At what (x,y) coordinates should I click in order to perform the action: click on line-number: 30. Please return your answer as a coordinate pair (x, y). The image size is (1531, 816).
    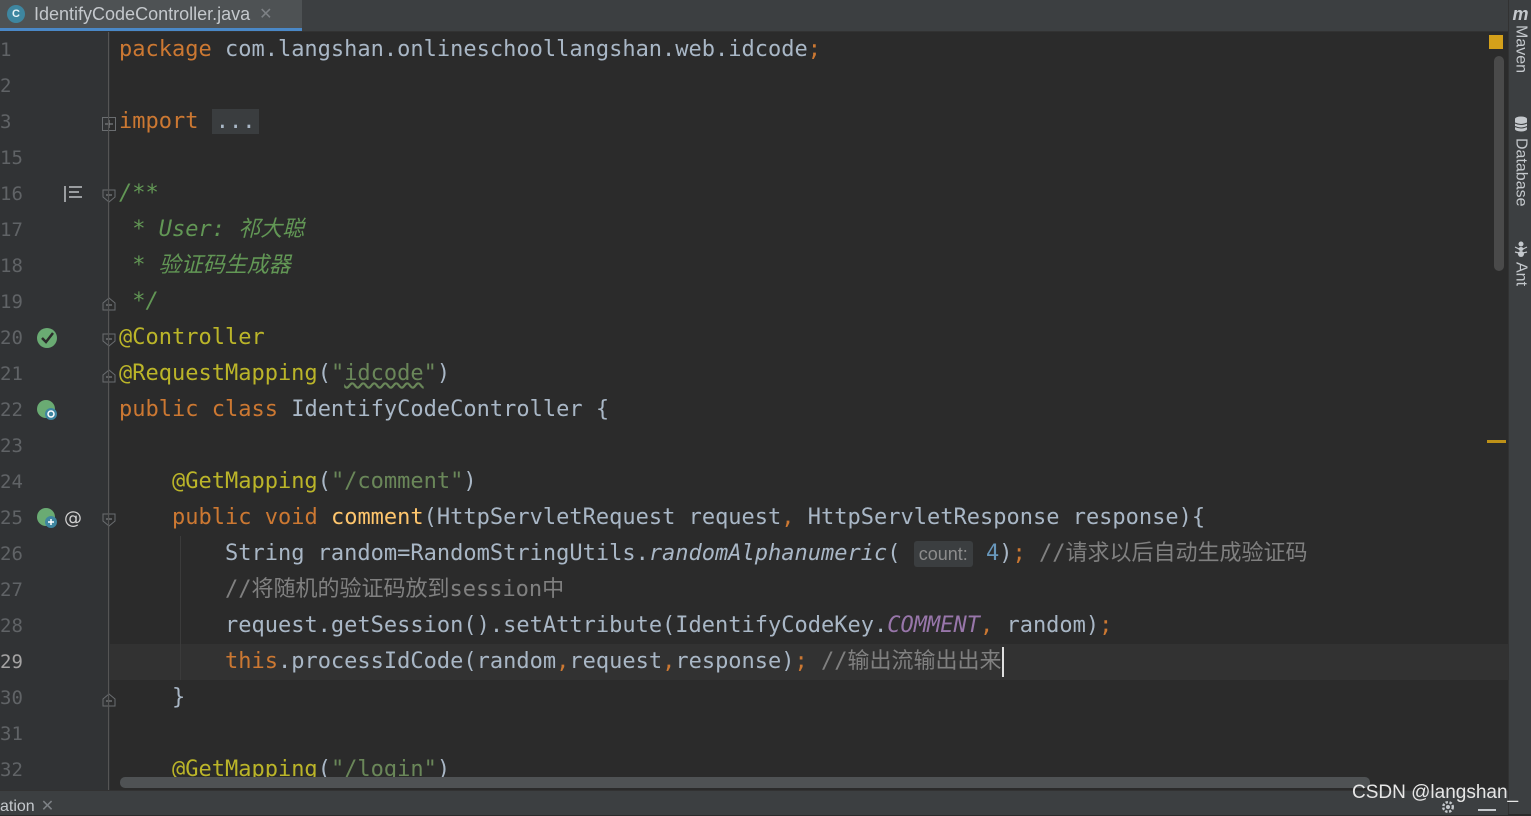
    Looking at the image, I should click on (11, 698).